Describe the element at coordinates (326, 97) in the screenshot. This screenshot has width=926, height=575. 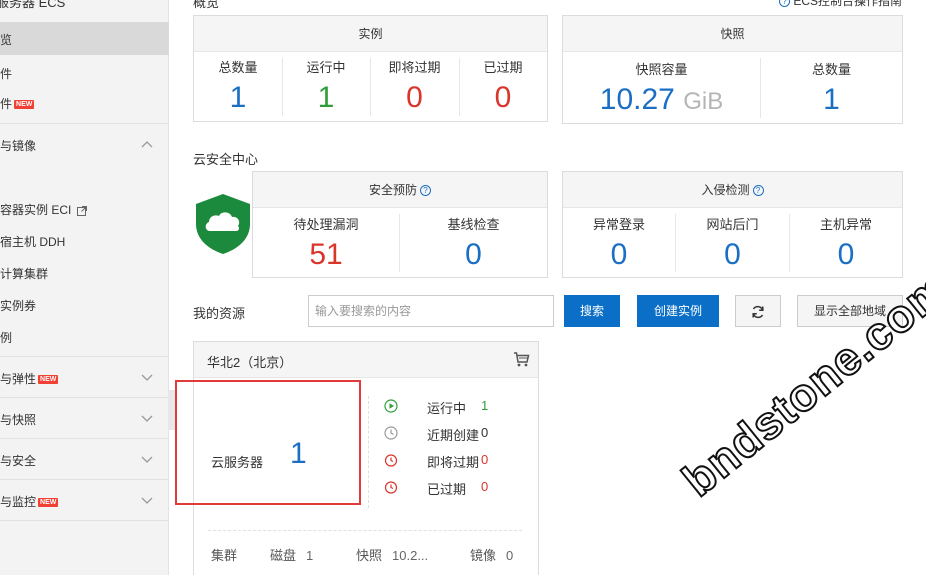
I see `stat-running-value: 1` at that location.